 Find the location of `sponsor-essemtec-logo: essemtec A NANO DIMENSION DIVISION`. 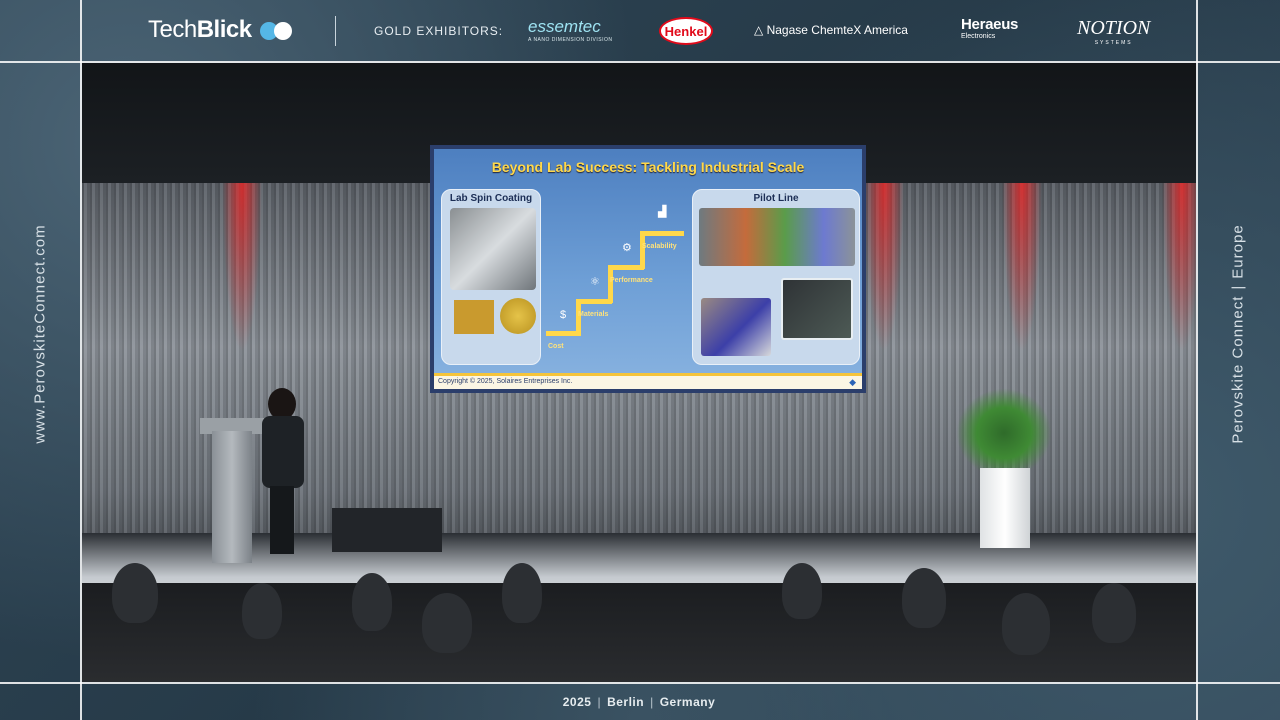

sponsor-essemtec-logo: essemtec A NANO DIMENSION DIVISION is located at coordinates (570, 30).